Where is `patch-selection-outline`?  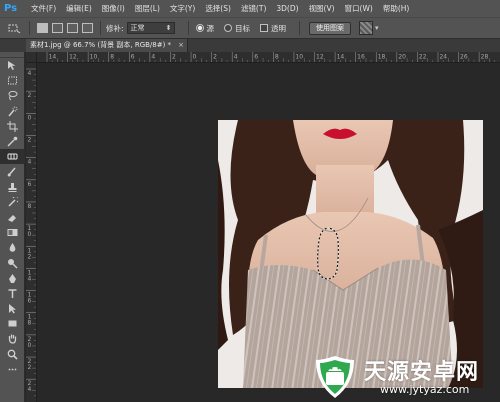
patch-selection-outline is located at coordinates (328, 253).